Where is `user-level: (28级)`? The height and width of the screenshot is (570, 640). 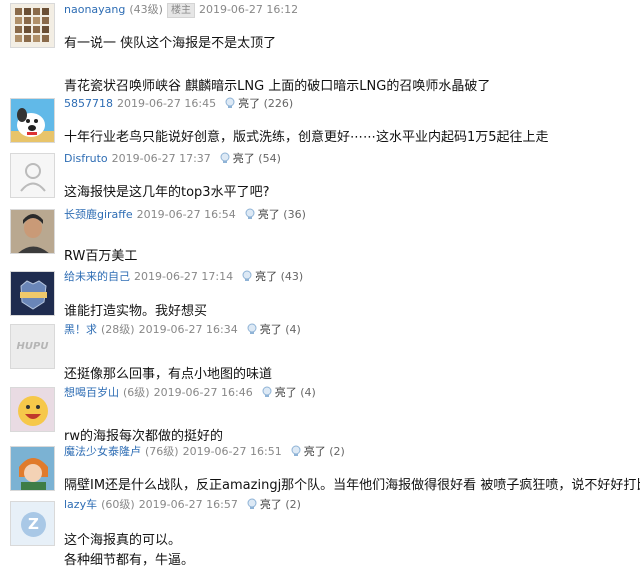 user-level: (28级) is located at coordinates (118, 329).